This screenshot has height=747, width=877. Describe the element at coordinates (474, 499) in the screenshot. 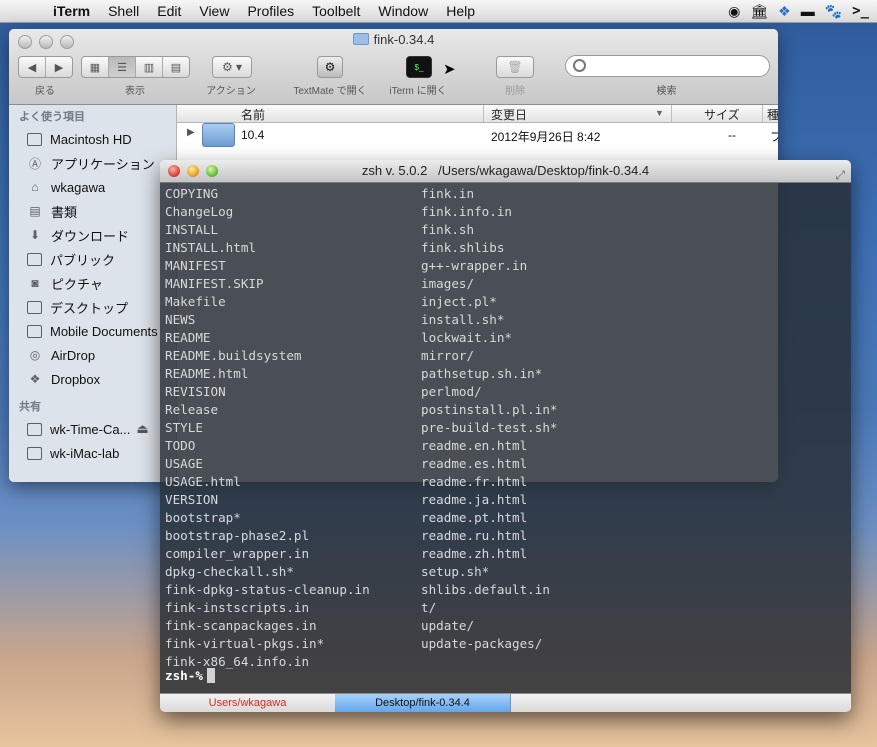

I see `terminal-line: readme.ja.html` at that location.